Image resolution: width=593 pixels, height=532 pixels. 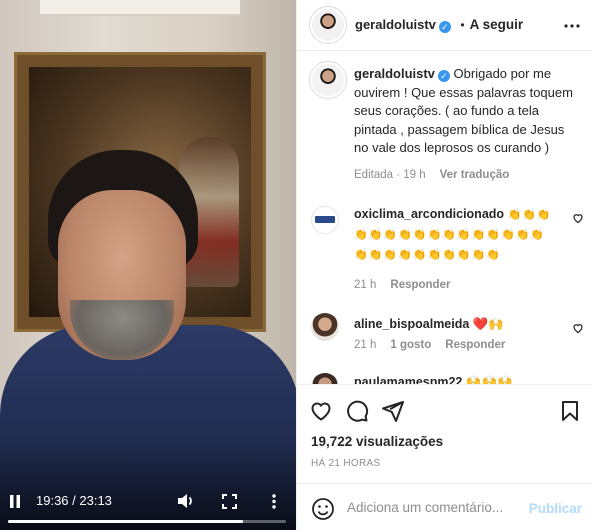 What do you see at coordinates (572, 22) in the screenshot?
I see `more-options-button` at bounding box center [572, 22].